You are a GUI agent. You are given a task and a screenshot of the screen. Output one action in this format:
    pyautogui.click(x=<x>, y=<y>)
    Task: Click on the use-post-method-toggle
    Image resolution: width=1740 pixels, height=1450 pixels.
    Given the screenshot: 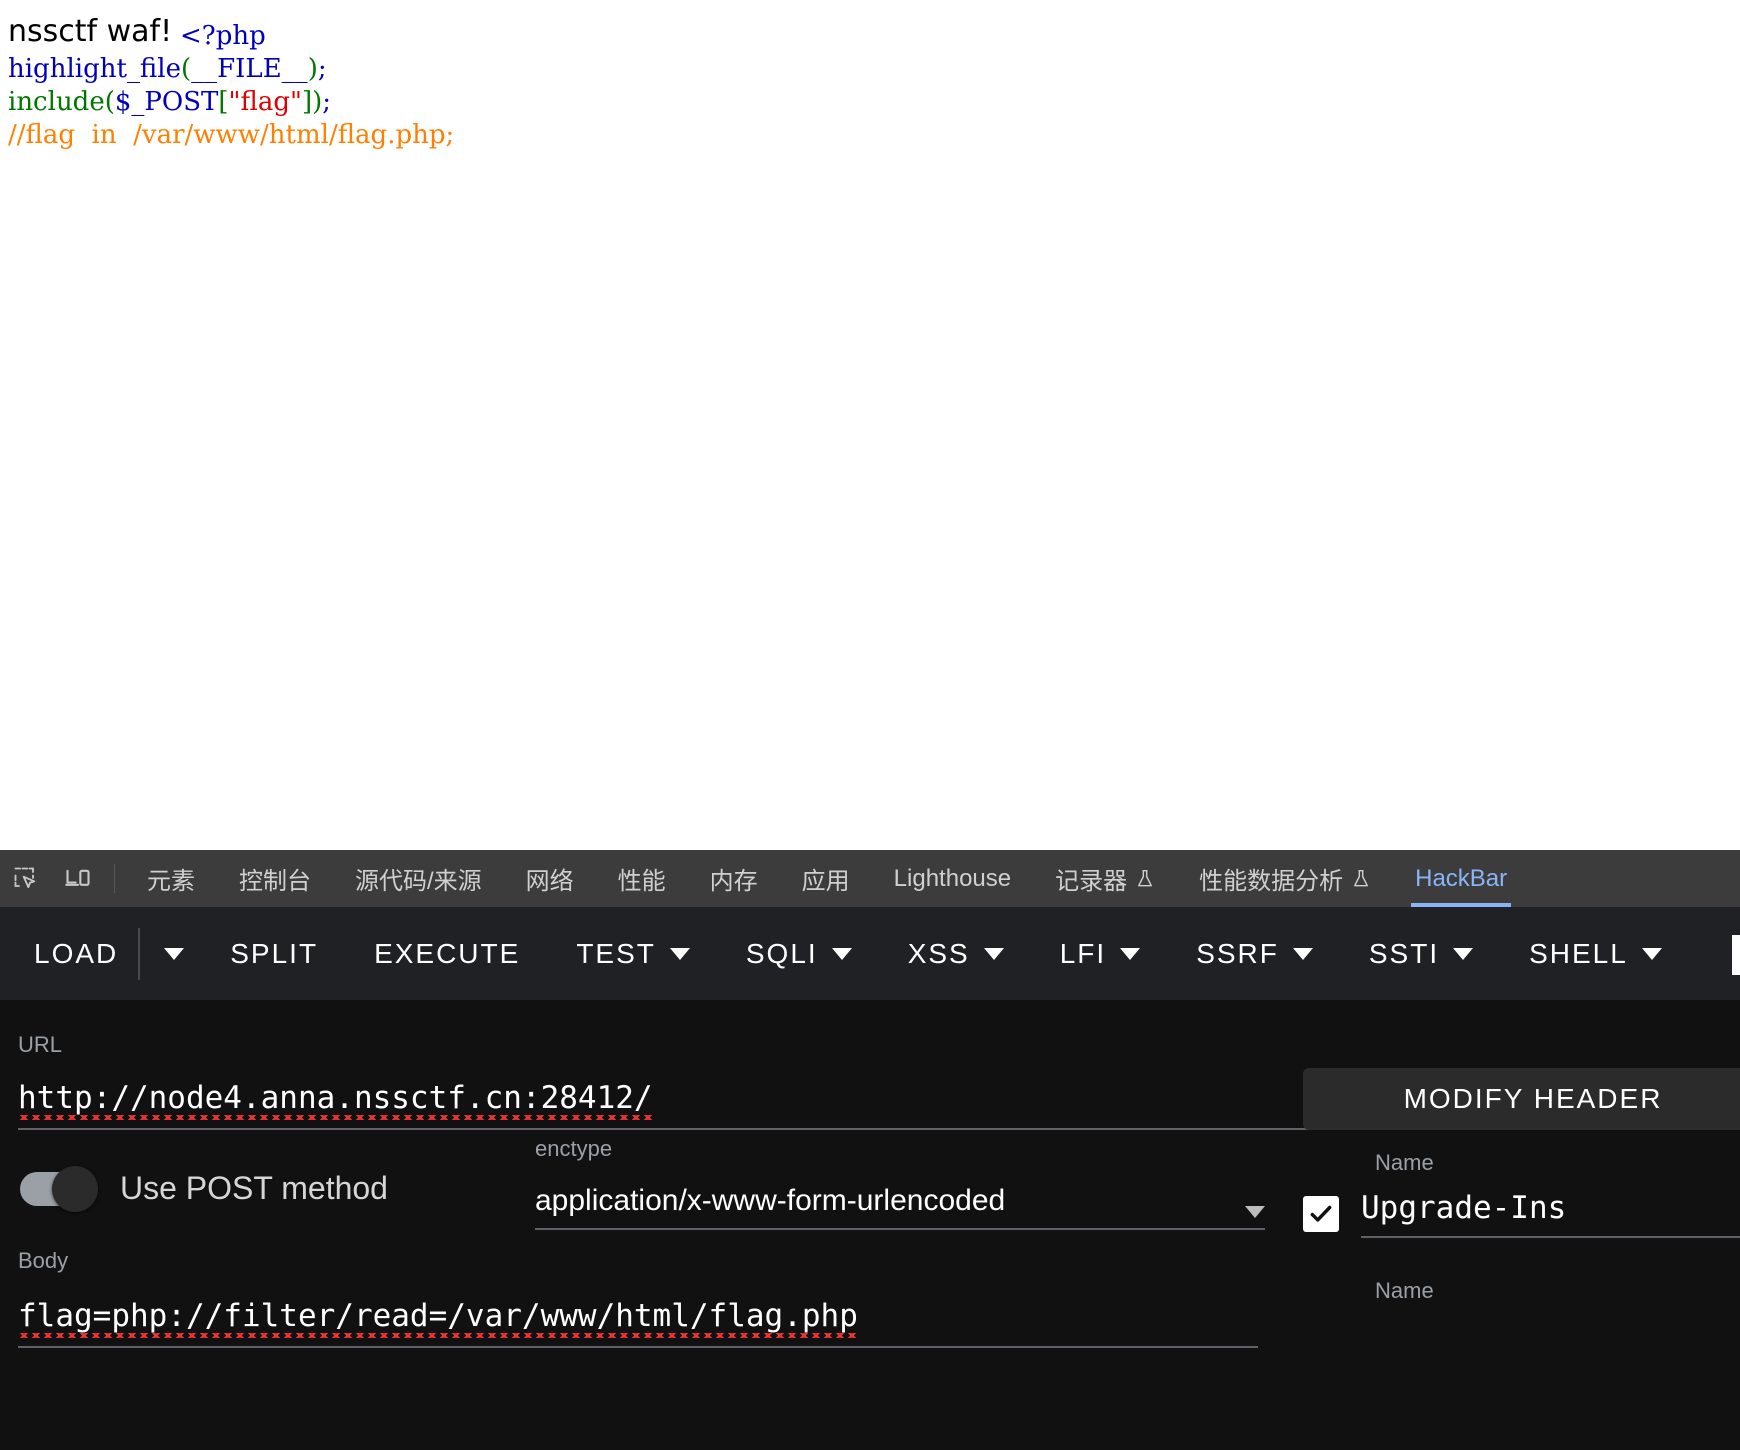 What is the action you would take?
    pyautogui.click(x=59, y=1188)
    